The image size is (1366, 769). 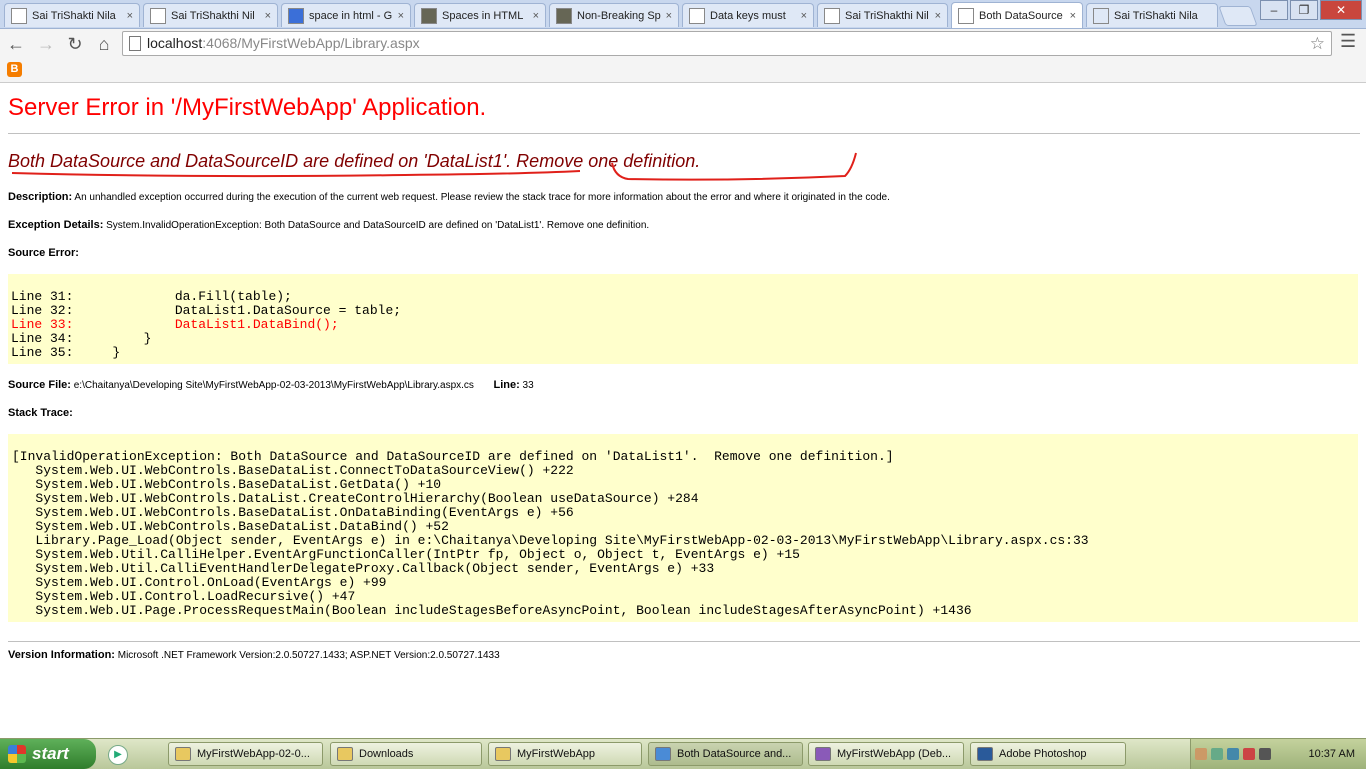 I want to click on browser-tab: Sai TriShakti Nila ×, so click(x=72, y=15).